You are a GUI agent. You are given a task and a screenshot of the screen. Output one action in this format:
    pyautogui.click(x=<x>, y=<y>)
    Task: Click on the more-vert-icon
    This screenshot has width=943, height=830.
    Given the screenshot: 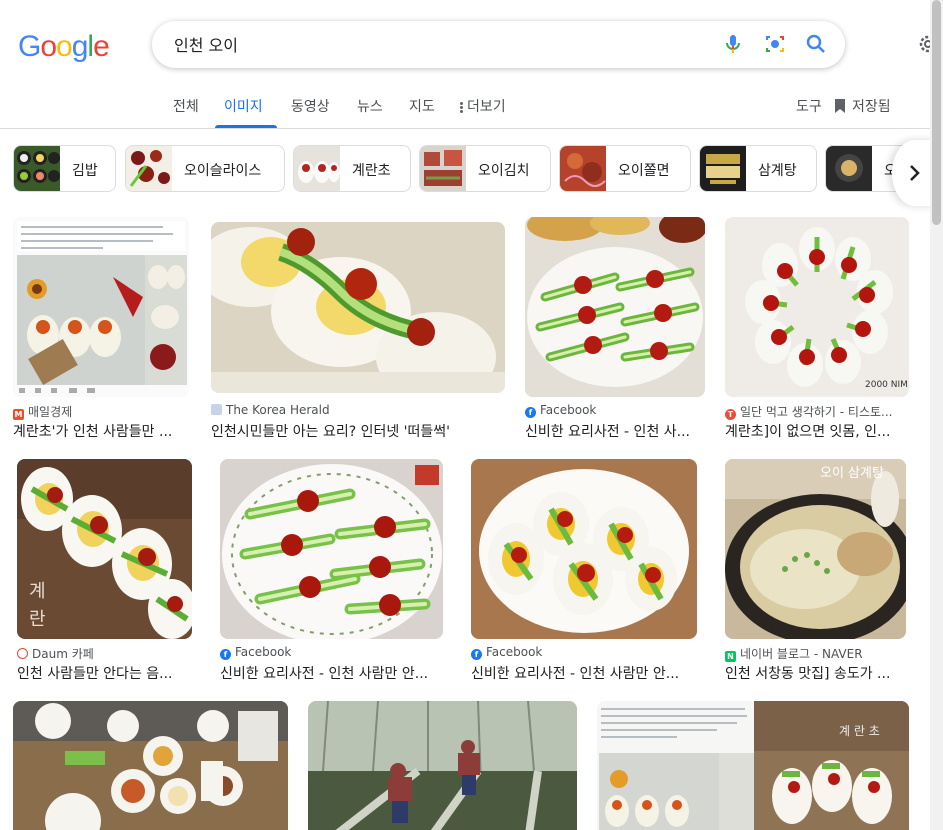 What is the action you would take?
    pyautogui.click(x=461, y=107)
    